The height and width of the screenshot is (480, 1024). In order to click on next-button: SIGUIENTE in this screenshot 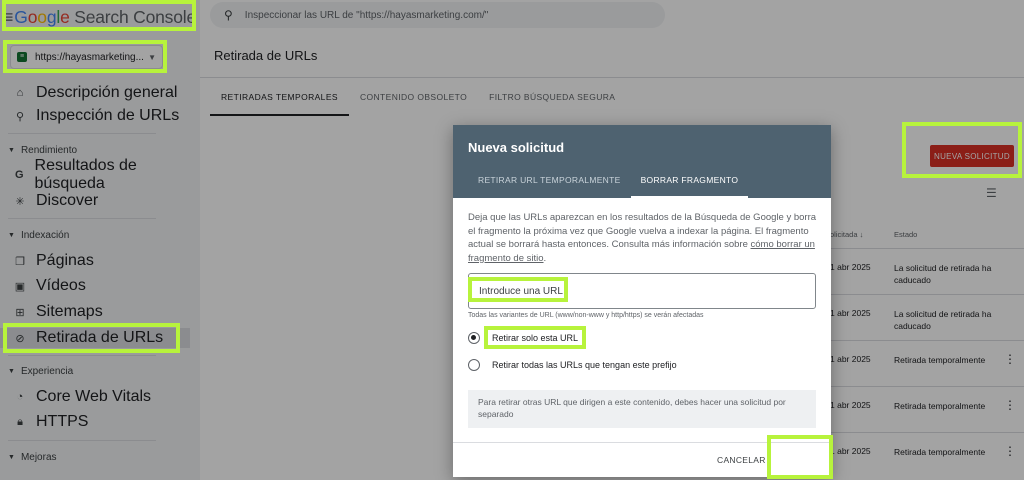, I will do `click(799, 461)`.